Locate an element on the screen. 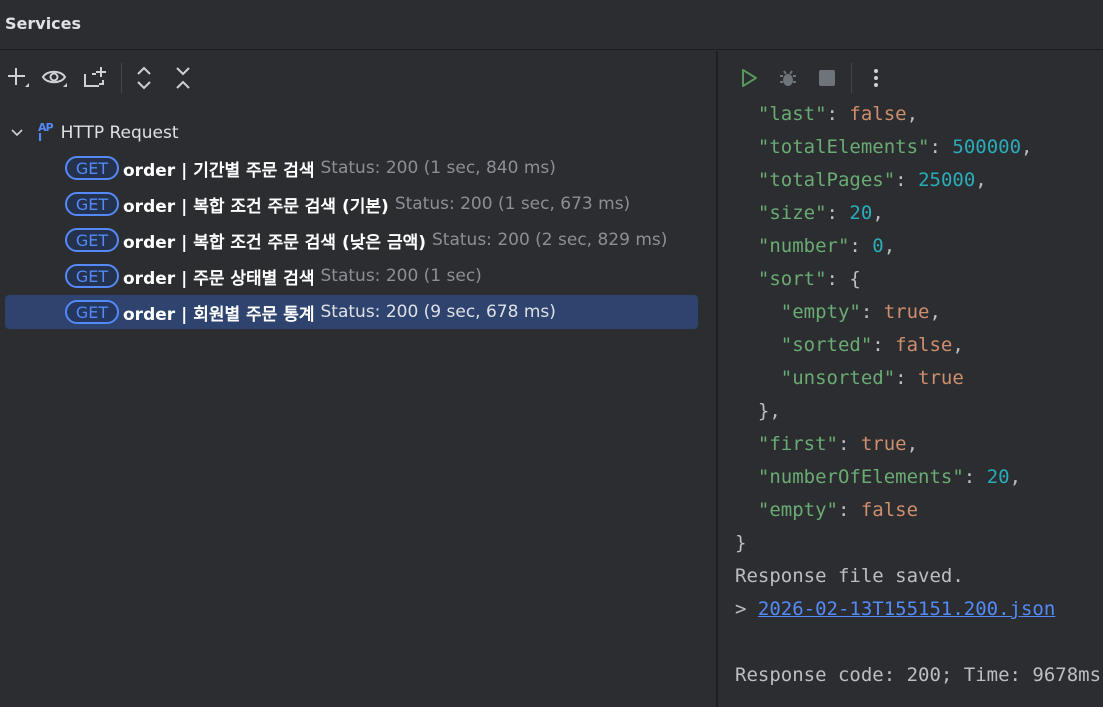 The height and width of the screenshot is (707, 1103). json-key: "sort" is located at coordinates (792, 279).